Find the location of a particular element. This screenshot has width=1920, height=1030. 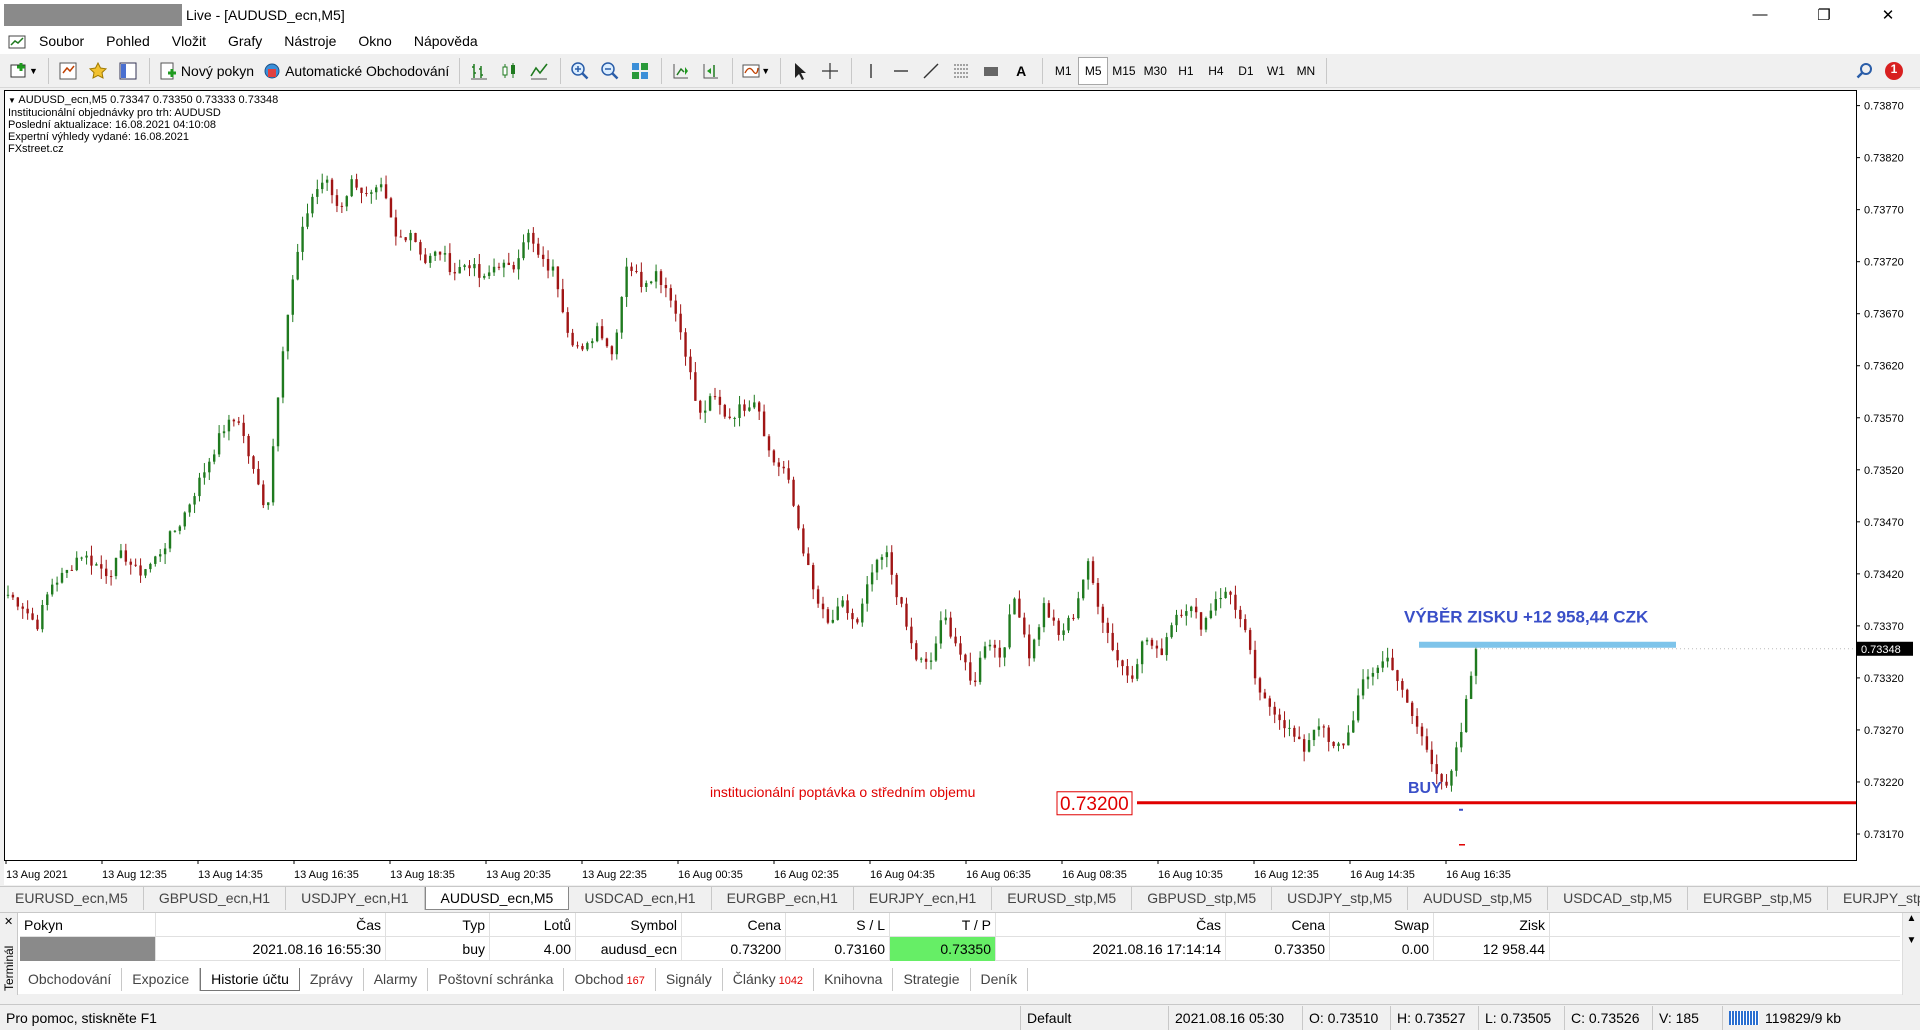

auto-trading-button: Automatické Obchodování is located at coordinates (355, 71).